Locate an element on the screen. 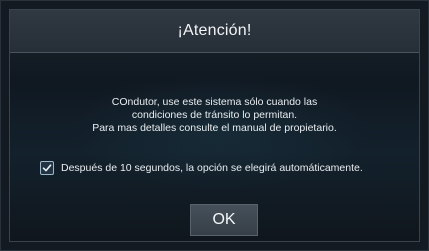  message-line-2: condiciones de tránsito lo permitan. is located at coordinates (214, 115).